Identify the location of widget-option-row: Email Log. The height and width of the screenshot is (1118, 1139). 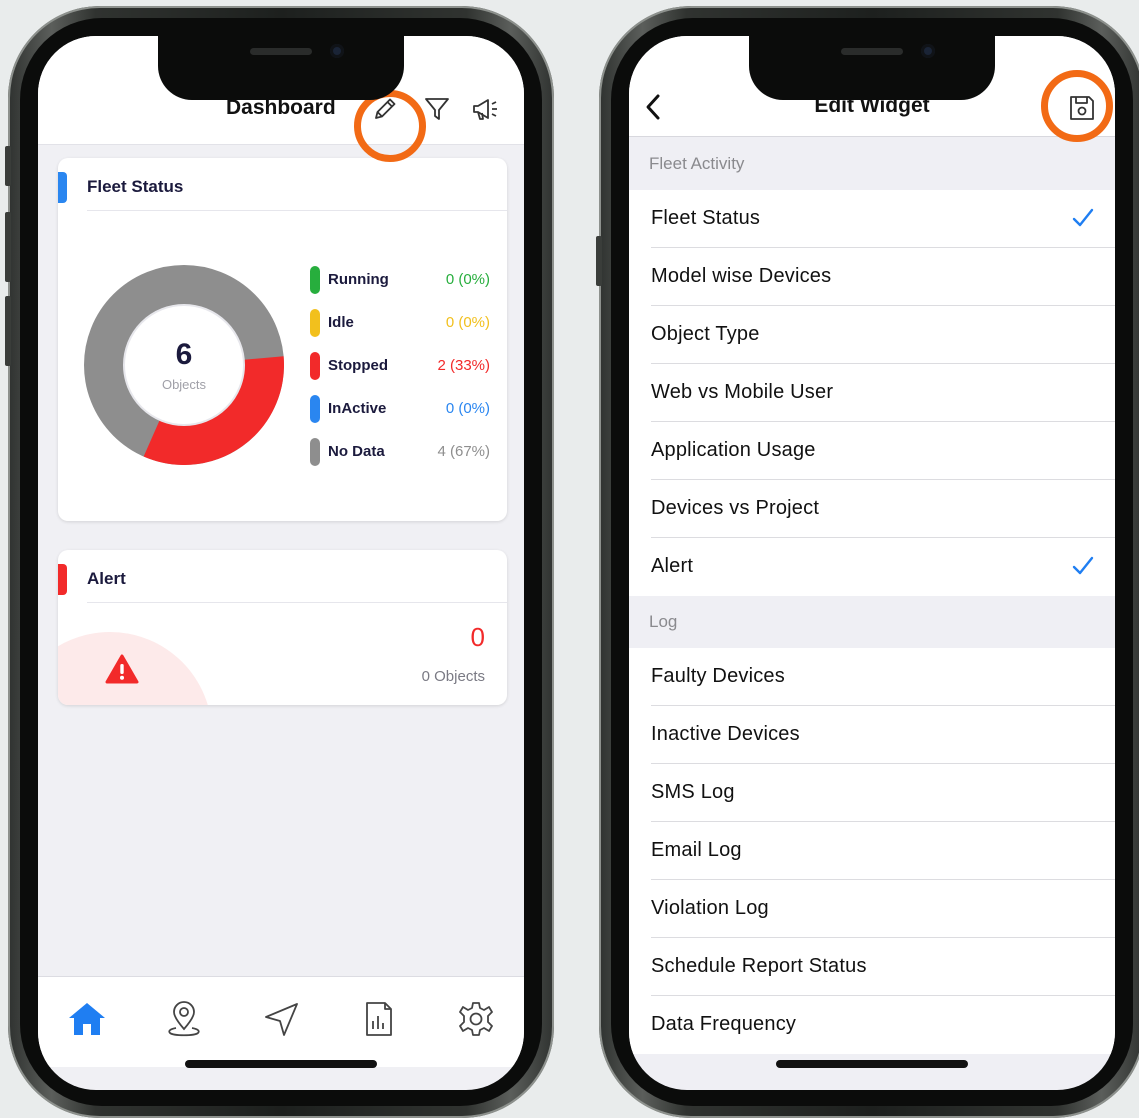
(872, 851).